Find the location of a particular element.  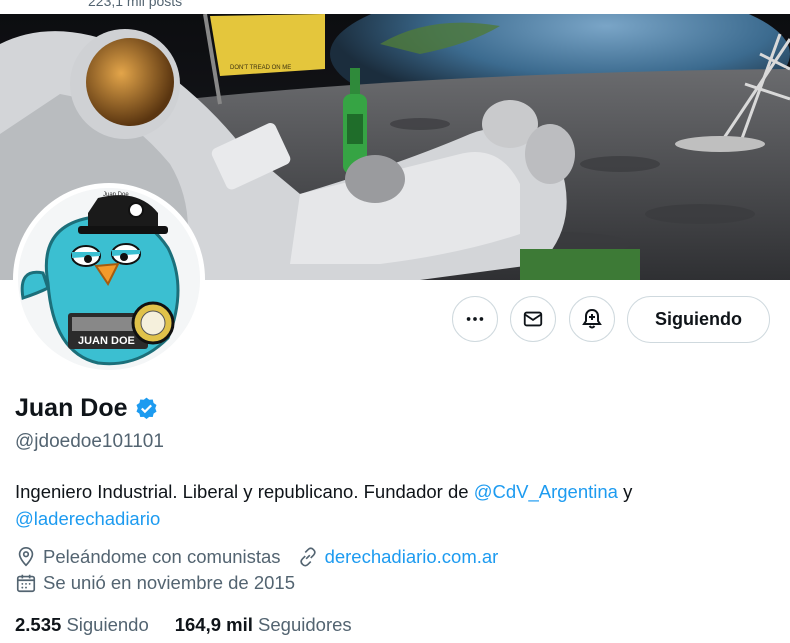

profile-joined: Se unió en noviembre de 2015 is located at coordinates (155, 583).